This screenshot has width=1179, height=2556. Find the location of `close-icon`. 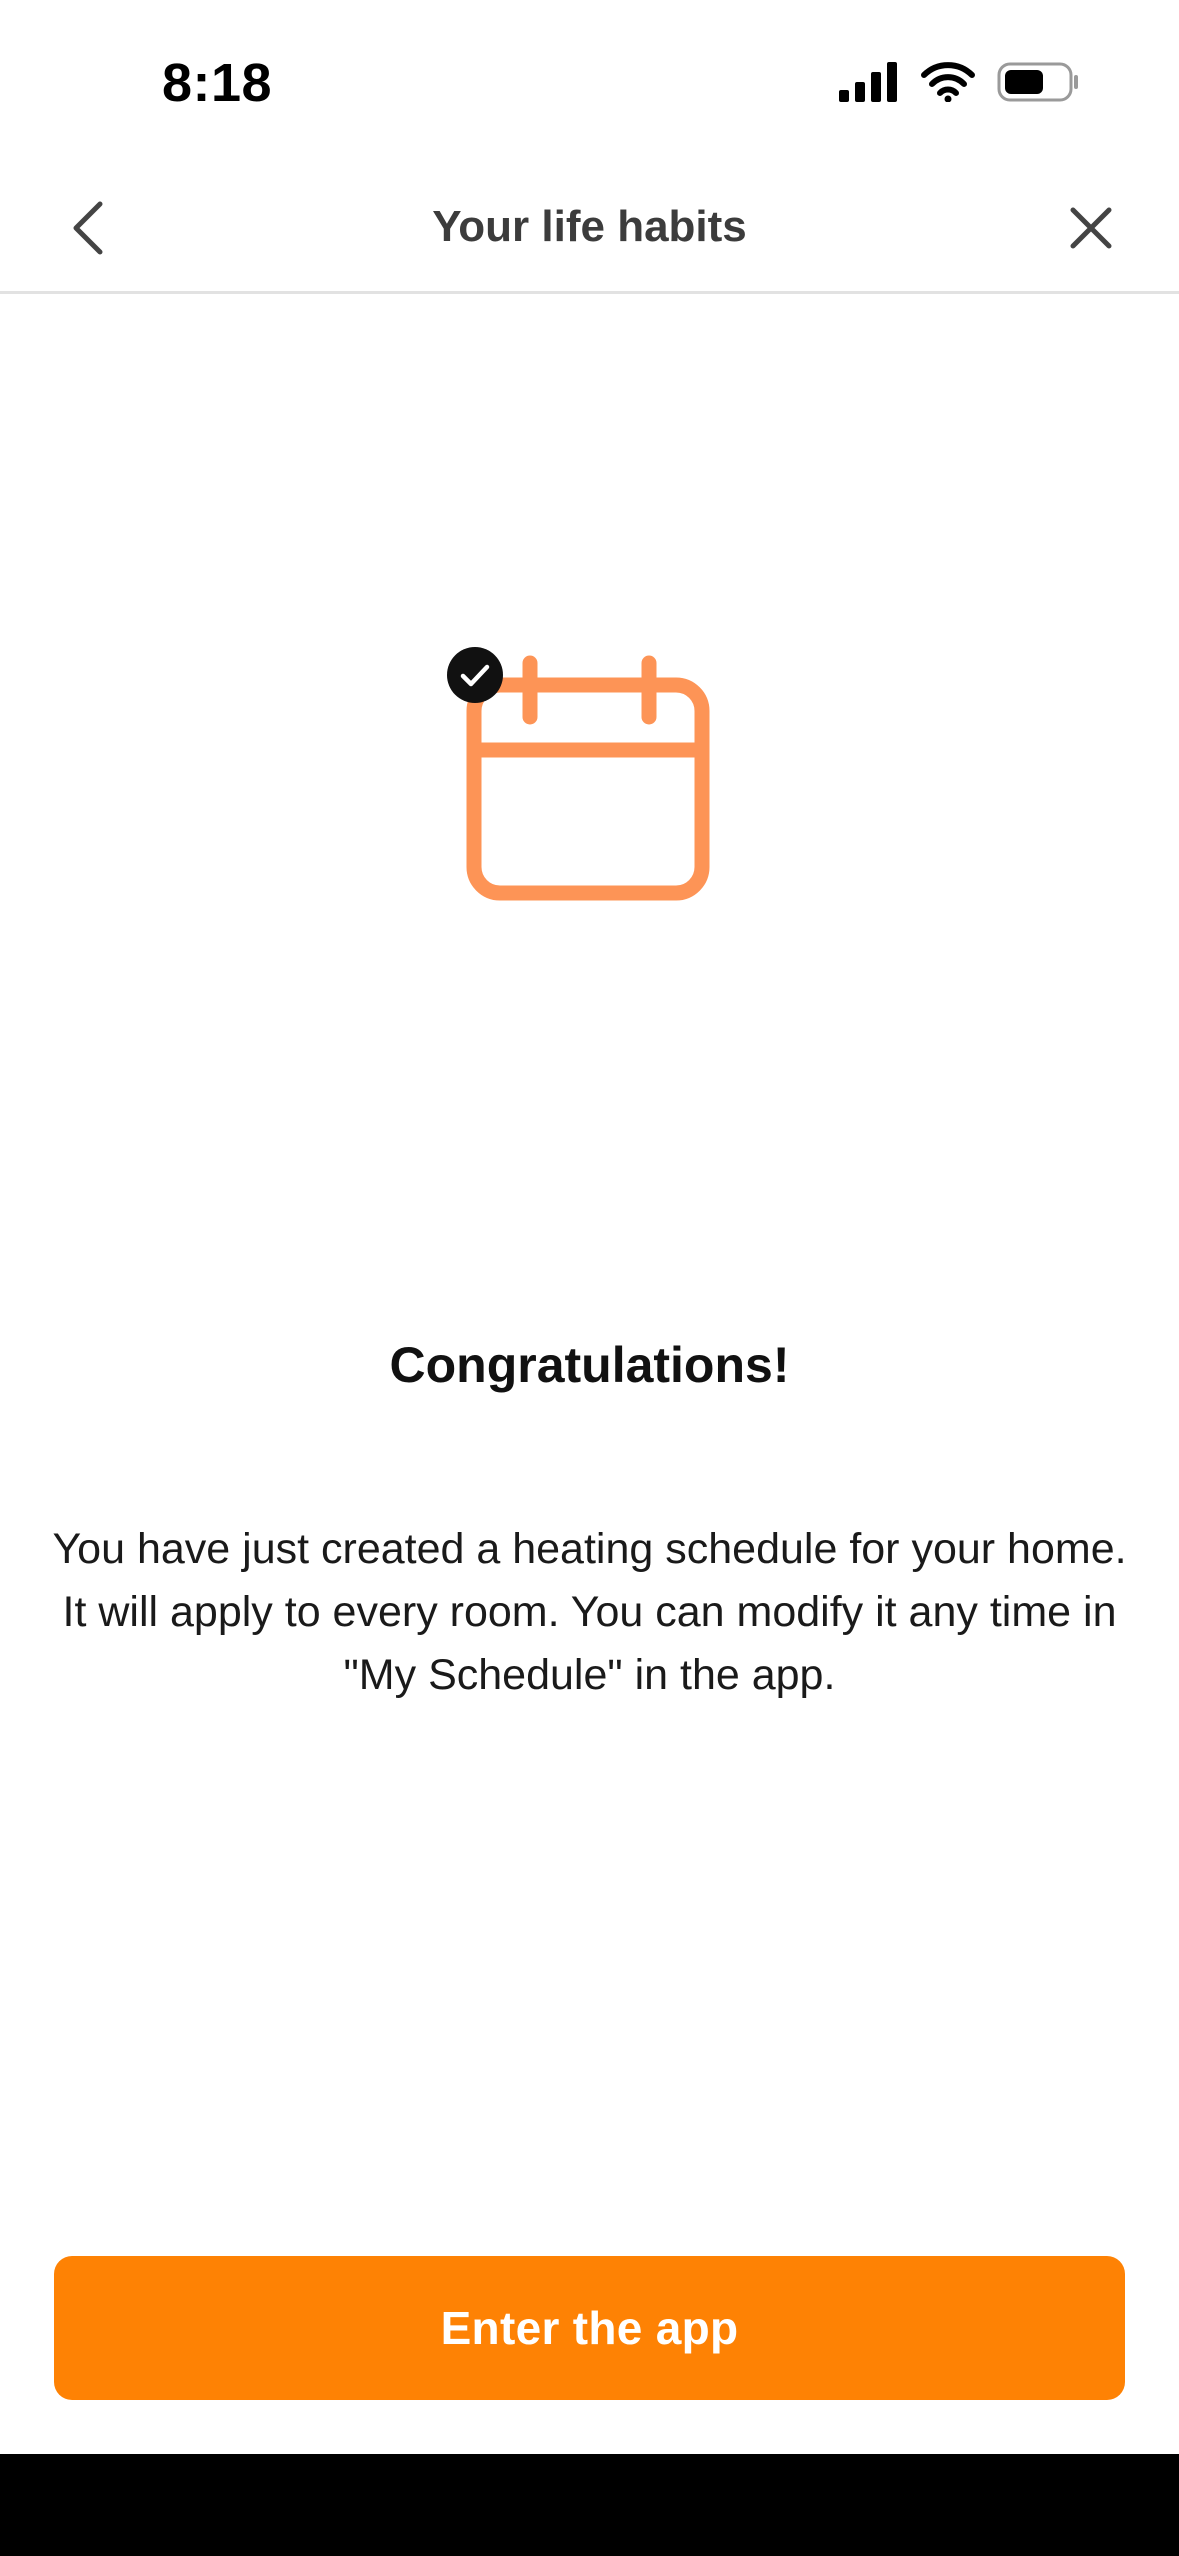

close-icon is located at coordinates (1091, 228).